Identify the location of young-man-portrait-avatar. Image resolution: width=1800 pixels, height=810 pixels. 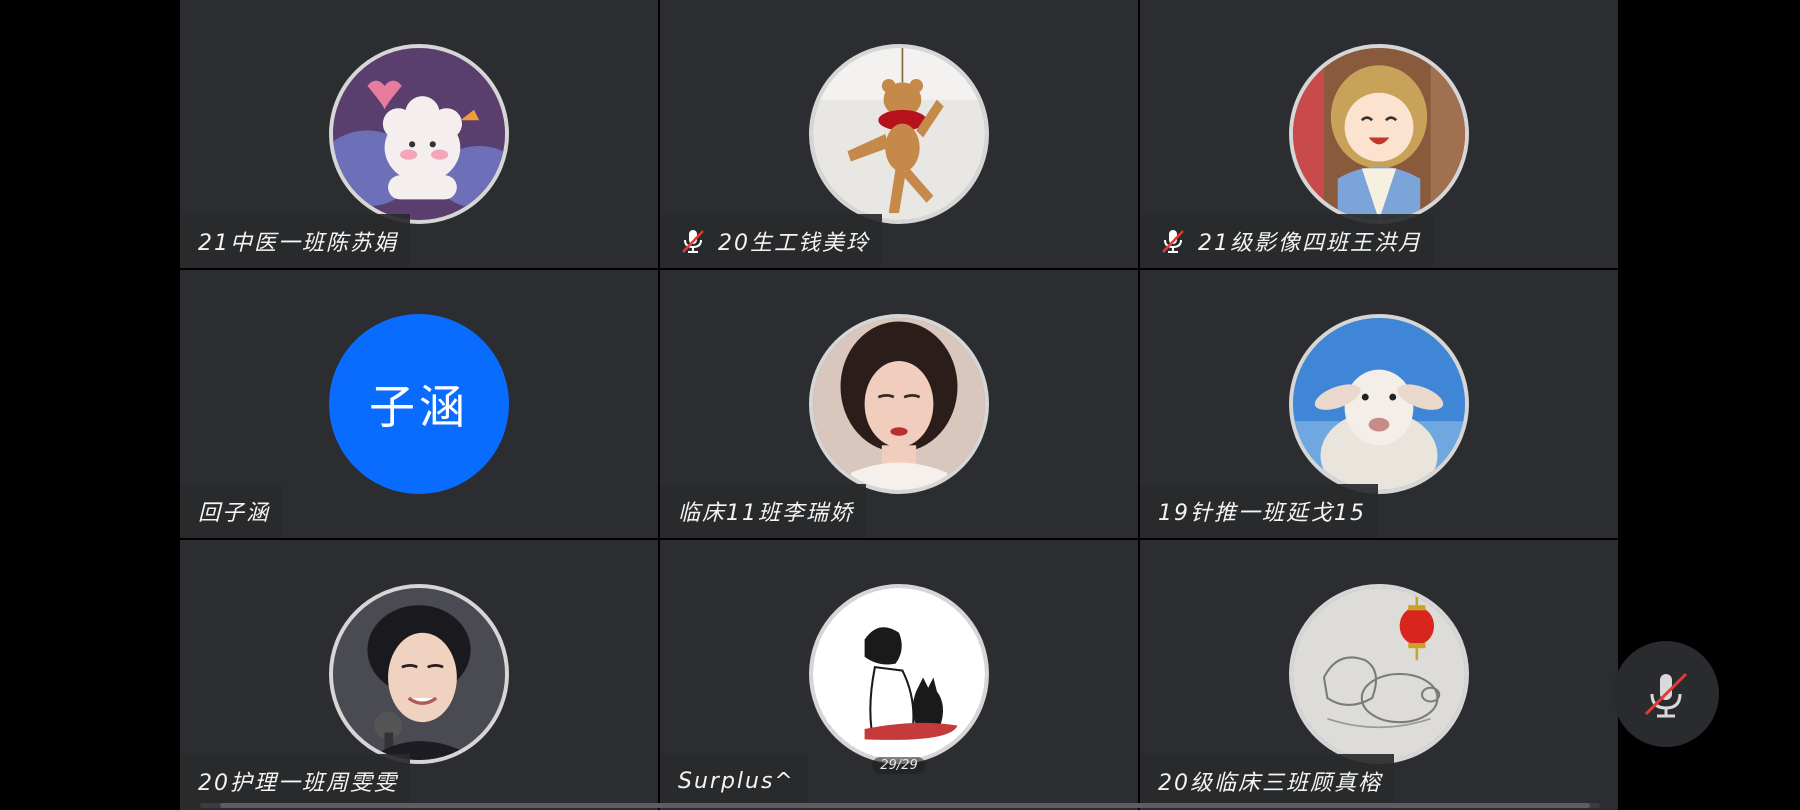
(419, 674).